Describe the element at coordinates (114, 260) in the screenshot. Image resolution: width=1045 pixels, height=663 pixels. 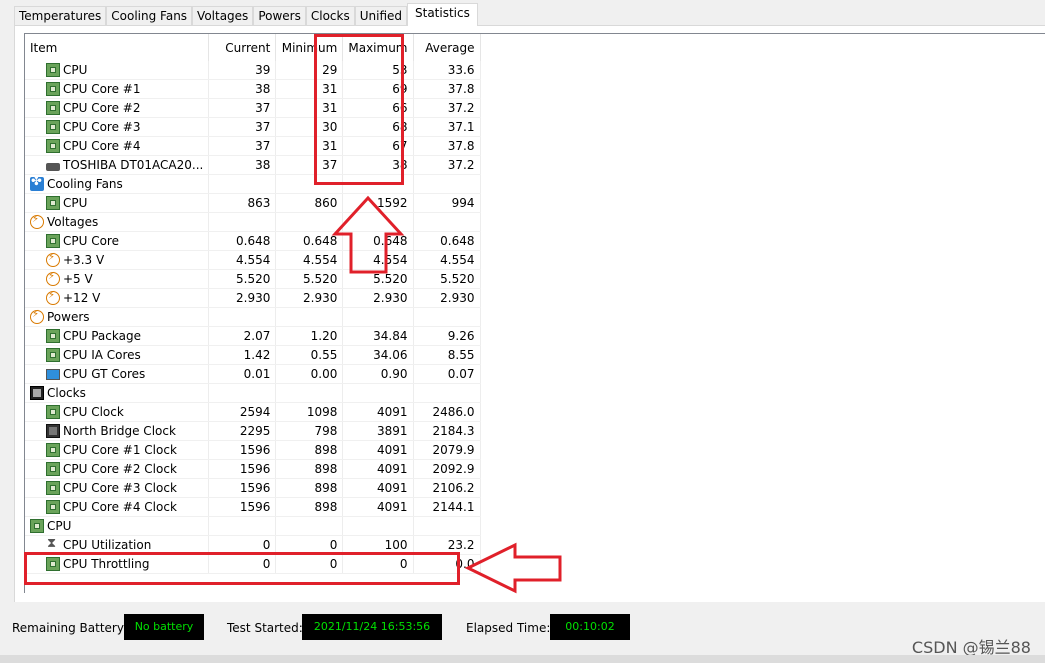
I see `item-cell-content: +3.3 V` at that location.